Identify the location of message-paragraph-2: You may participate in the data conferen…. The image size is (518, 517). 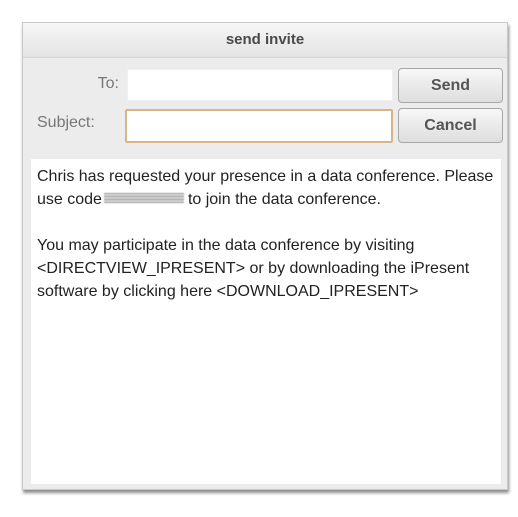
(253, 268).